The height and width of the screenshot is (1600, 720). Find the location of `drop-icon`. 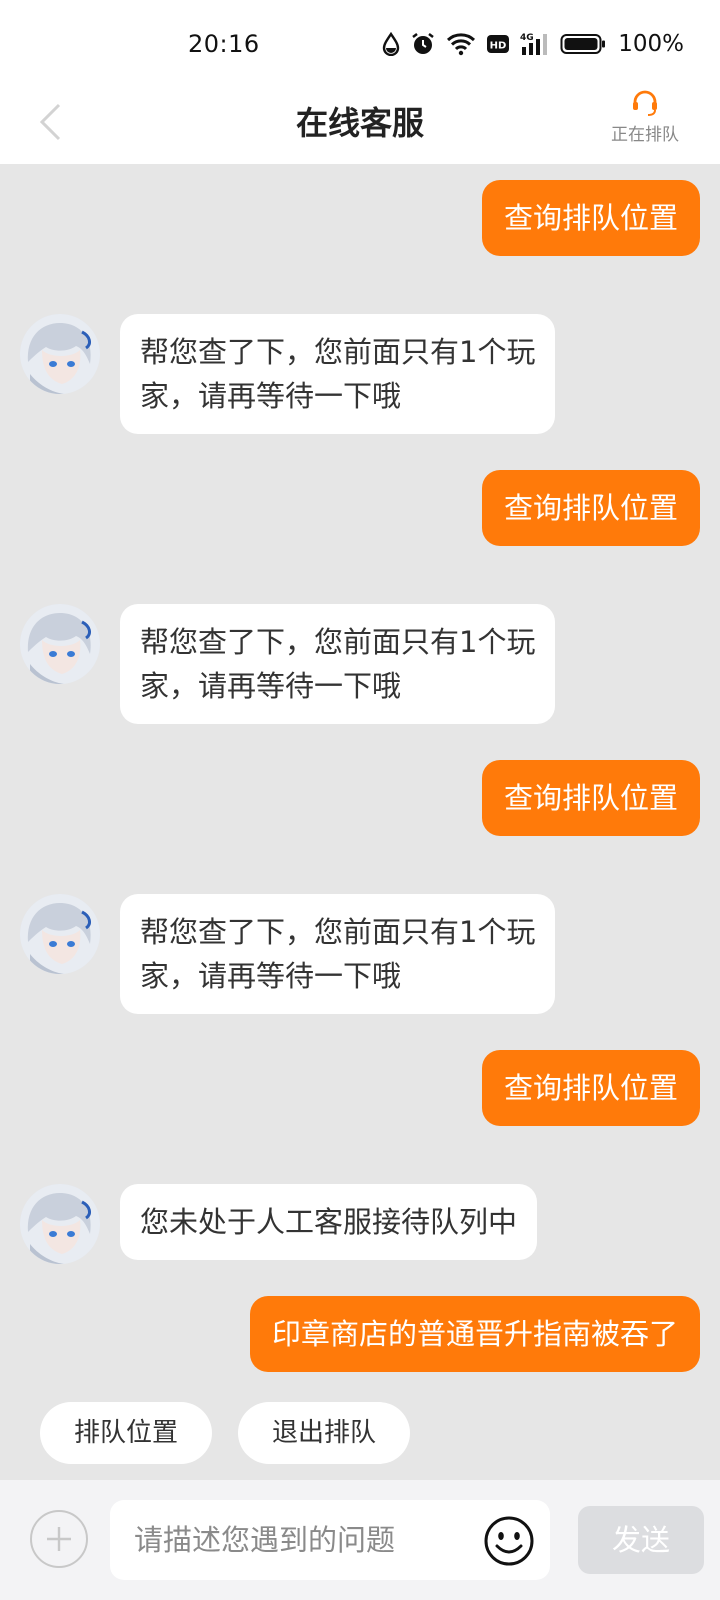

drop-icon is located at coordinates (391, 44).